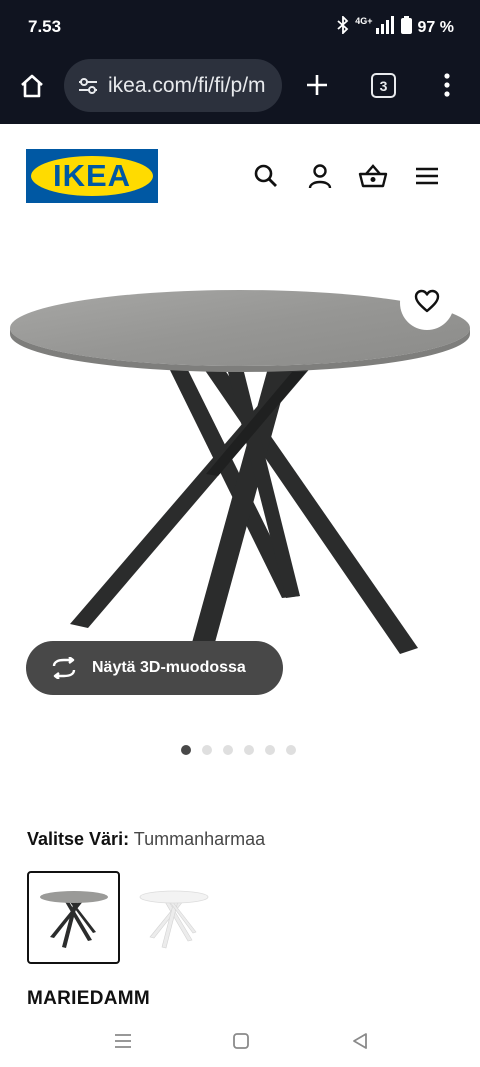 This screenshot has width=480, height=1067. I want to click on recent-apps-icon, so click(123, 1041).